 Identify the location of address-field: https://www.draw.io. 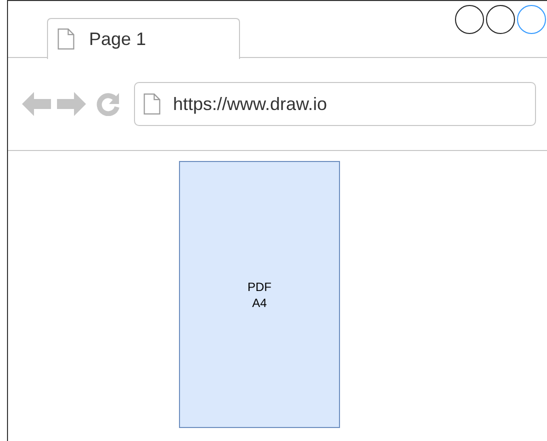
(335, 104).